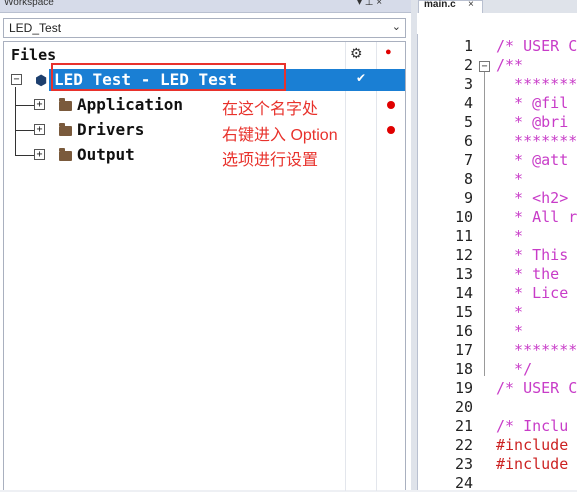 Image resolution: width=577 pixels, height=492 pixels. I want to click on annotation-line-3: 选项进行设置, so click(270, 160).